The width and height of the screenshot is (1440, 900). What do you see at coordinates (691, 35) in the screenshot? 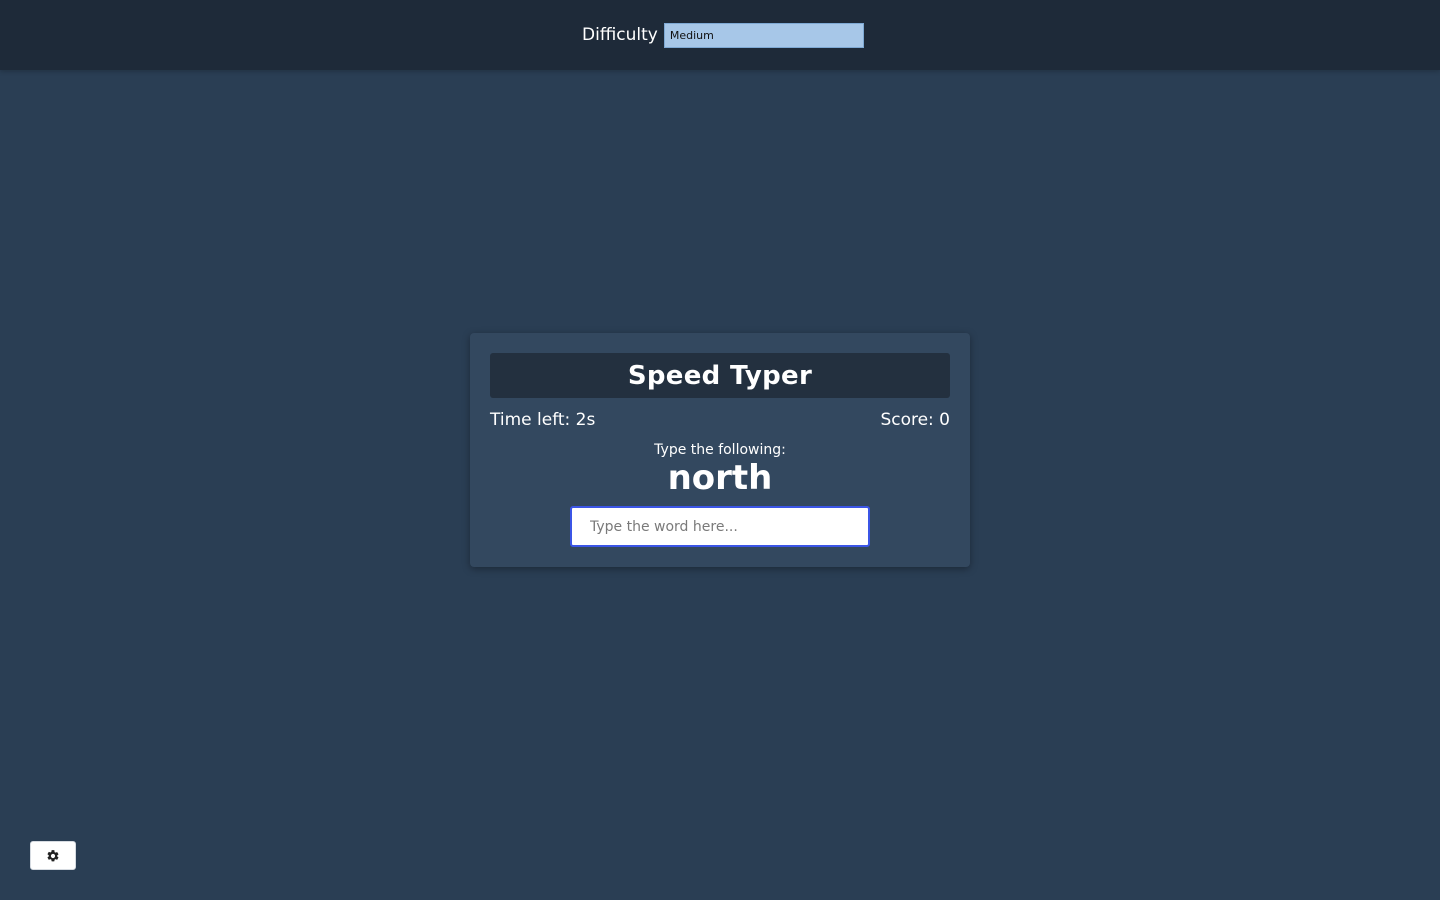
I see `difficulty-selected-value: Medium` at bounding box center [691, 35].